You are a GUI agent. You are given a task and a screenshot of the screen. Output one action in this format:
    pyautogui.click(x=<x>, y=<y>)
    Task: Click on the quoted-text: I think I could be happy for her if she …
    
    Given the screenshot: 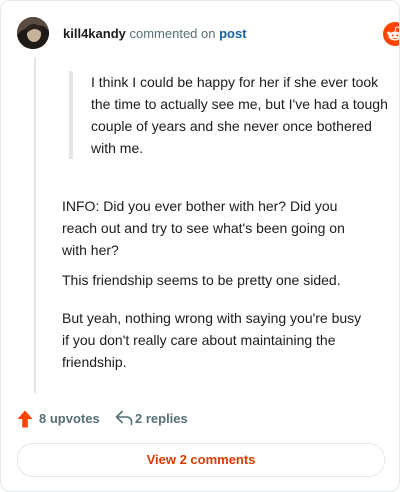 What is the action you would take?
    pyautogui.click(x=230, y=115)
    